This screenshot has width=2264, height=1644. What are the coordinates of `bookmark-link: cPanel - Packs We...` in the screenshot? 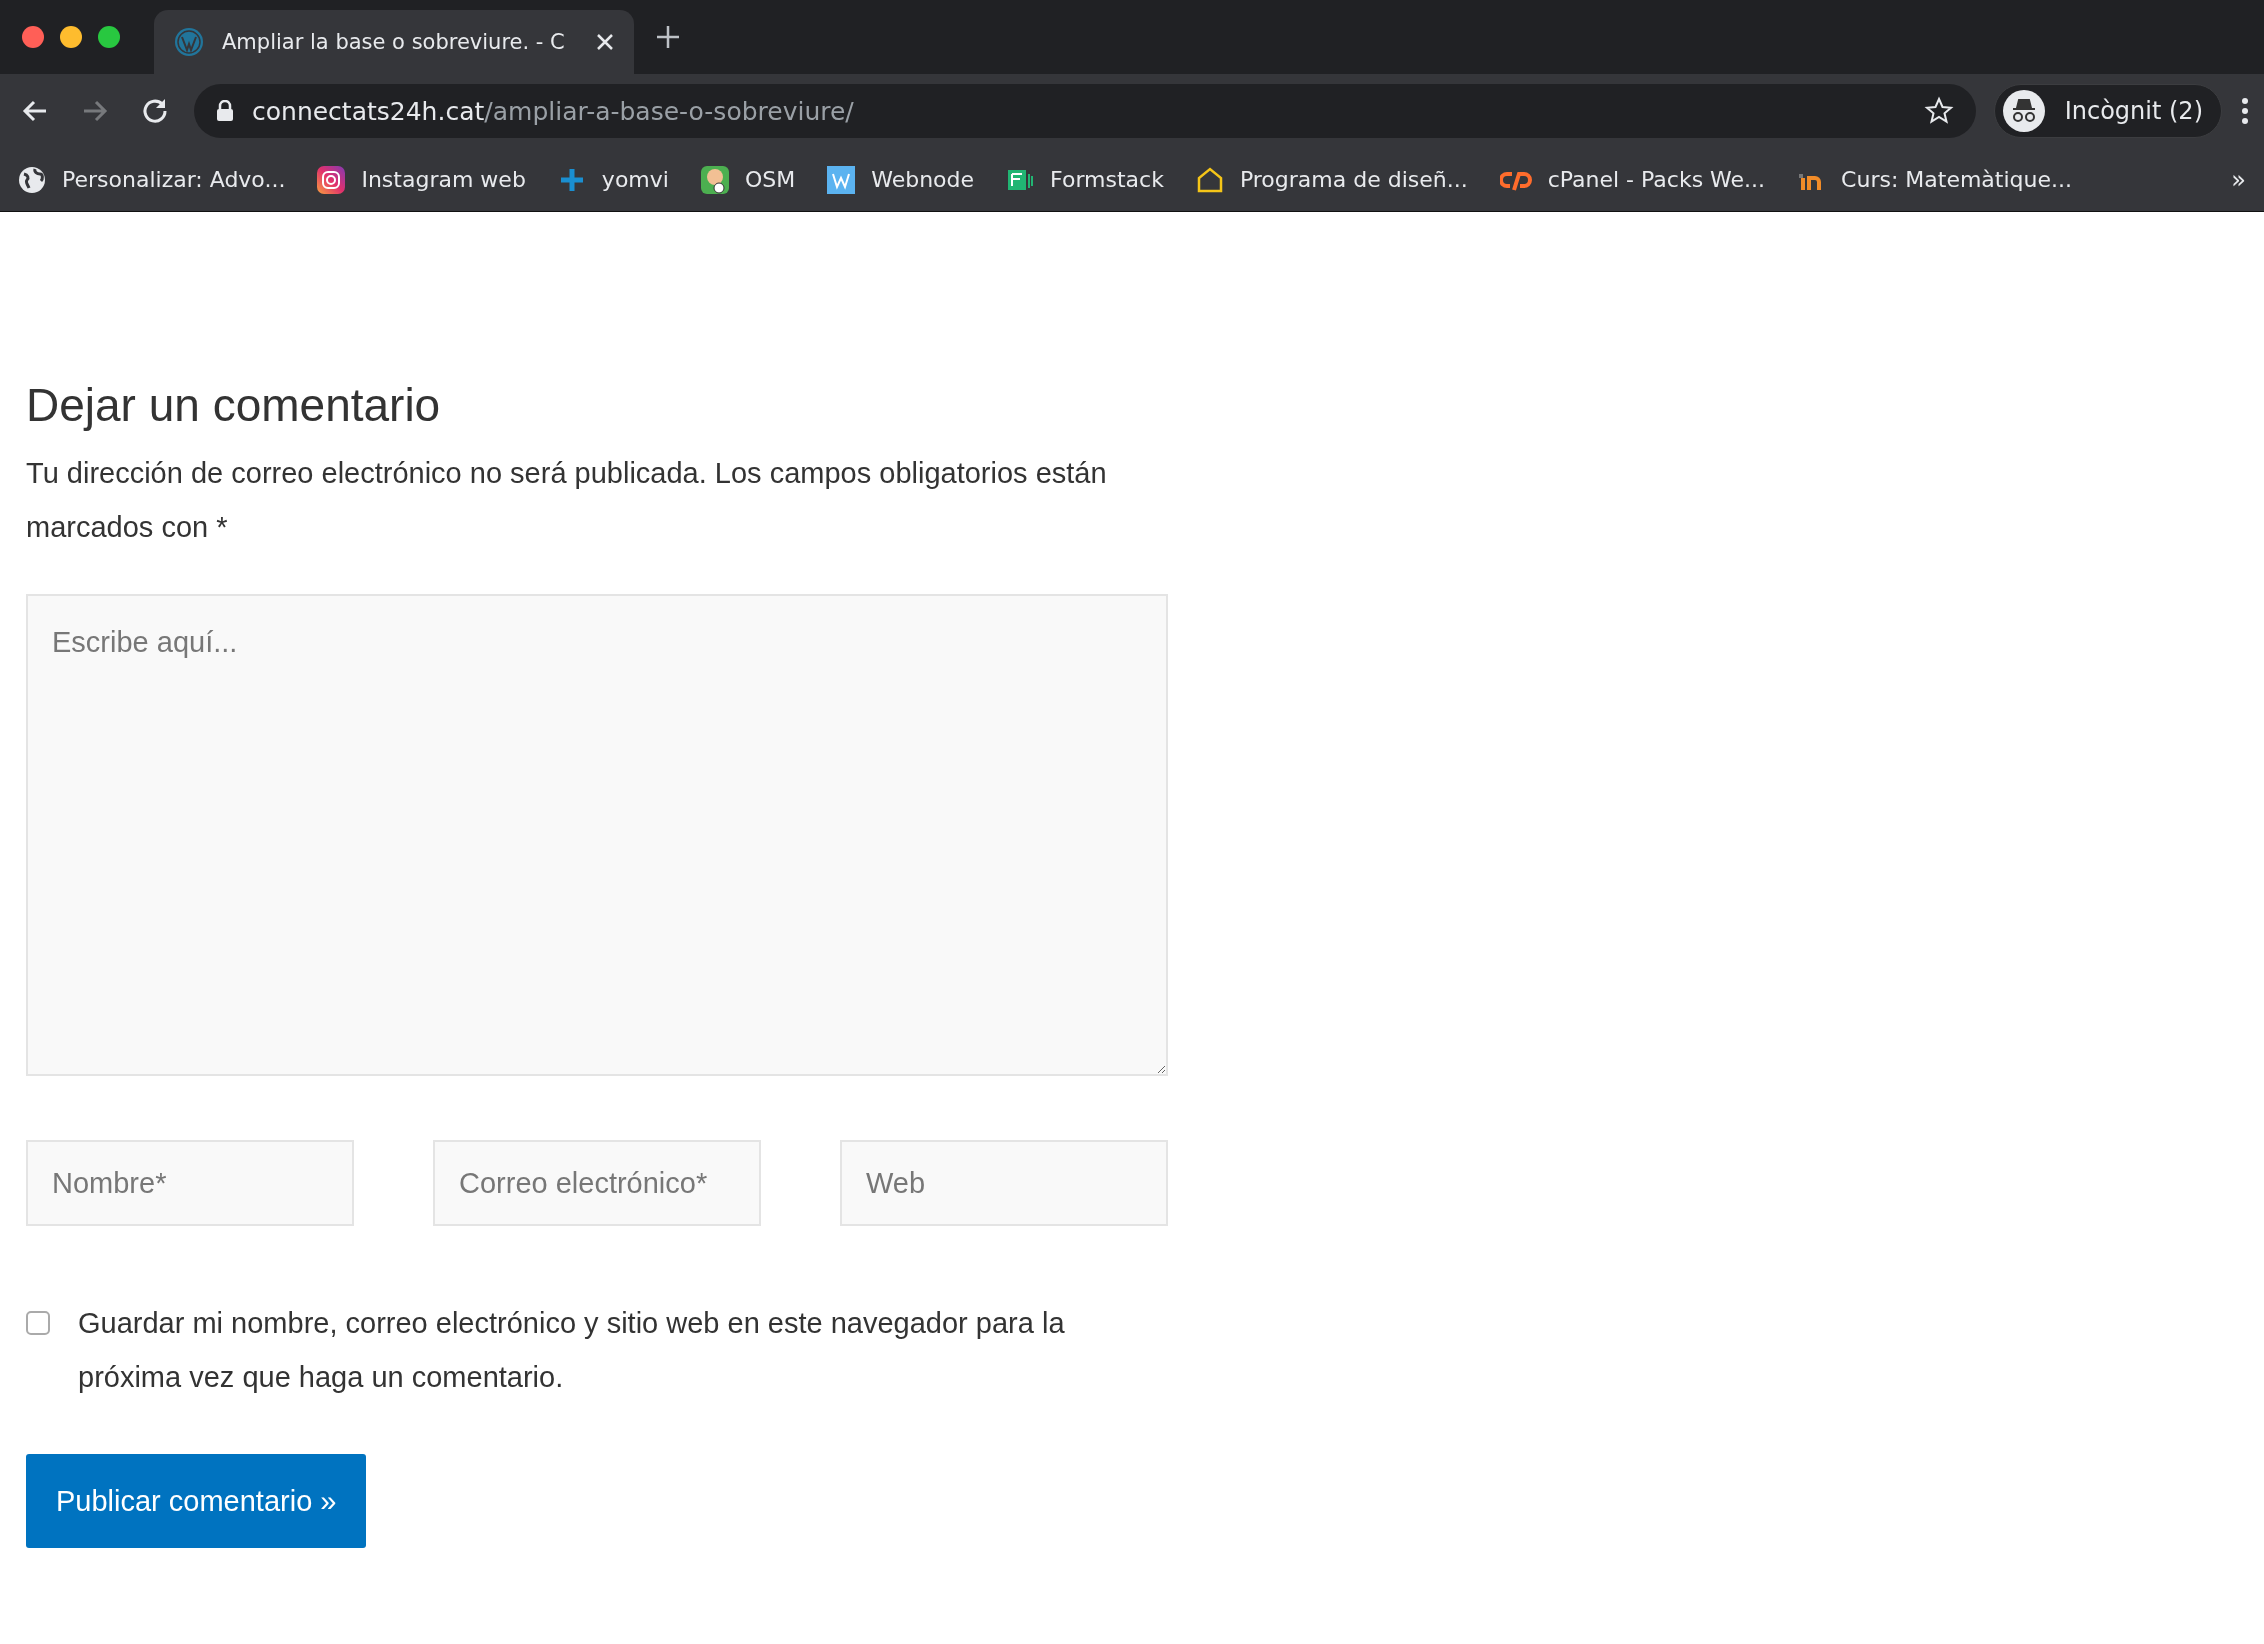 It's located at (1632, 179).